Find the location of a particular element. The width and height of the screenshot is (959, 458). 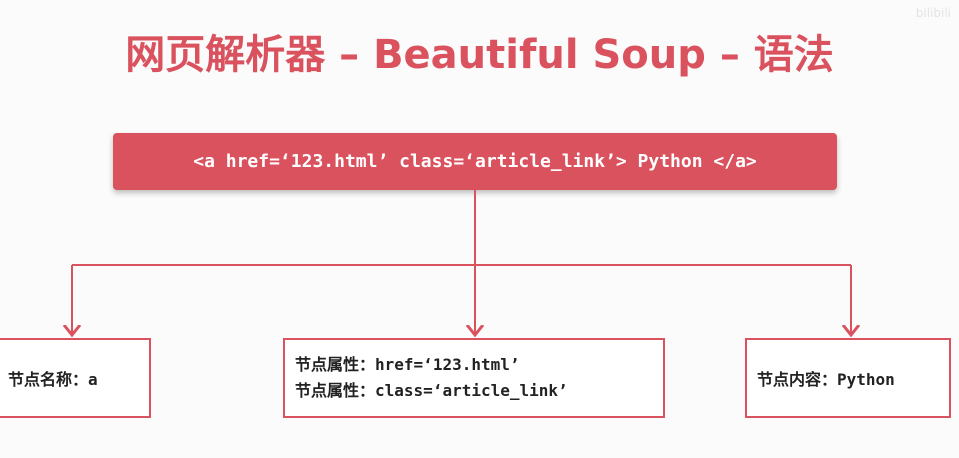

node-attr1-value: href=‘123.html’ is located at coordinates (447, 364).